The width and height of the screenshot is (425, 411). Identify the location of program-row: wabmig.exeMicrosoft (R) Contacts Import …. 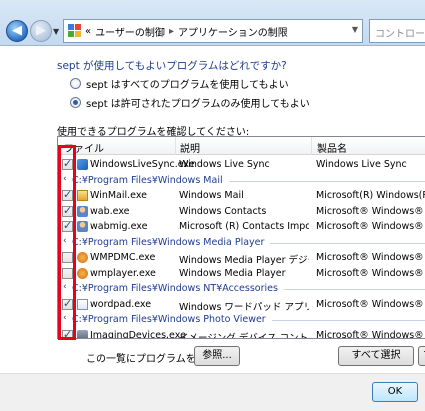
(241, 227).